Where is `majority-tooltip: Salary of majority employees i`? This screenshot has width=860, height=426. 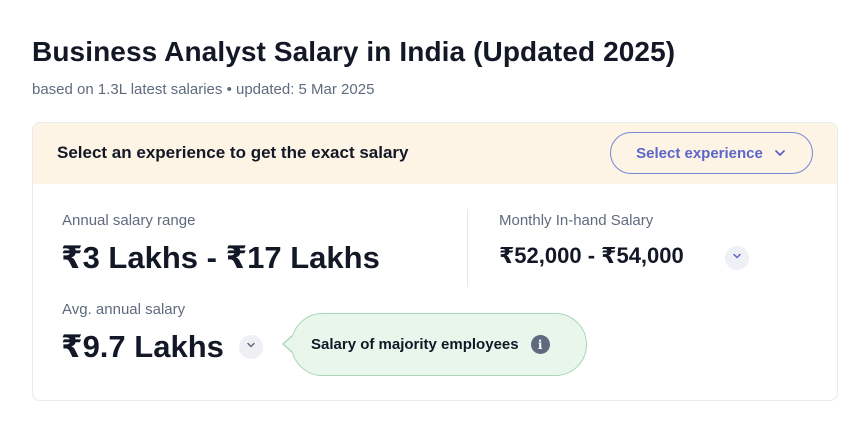 majority-tooltip: Salary of majority employees i is located at coordinates (439, 344).